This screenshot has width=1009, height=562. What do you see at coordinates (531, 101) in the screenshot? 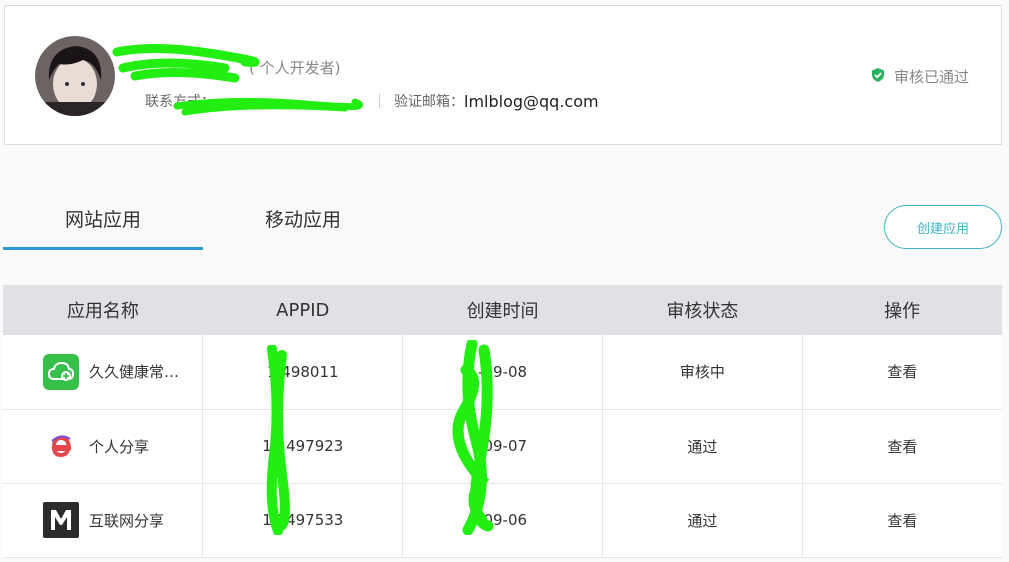
I see `email-value: lmlblog@qq.com` at bounding box center [531, 101].